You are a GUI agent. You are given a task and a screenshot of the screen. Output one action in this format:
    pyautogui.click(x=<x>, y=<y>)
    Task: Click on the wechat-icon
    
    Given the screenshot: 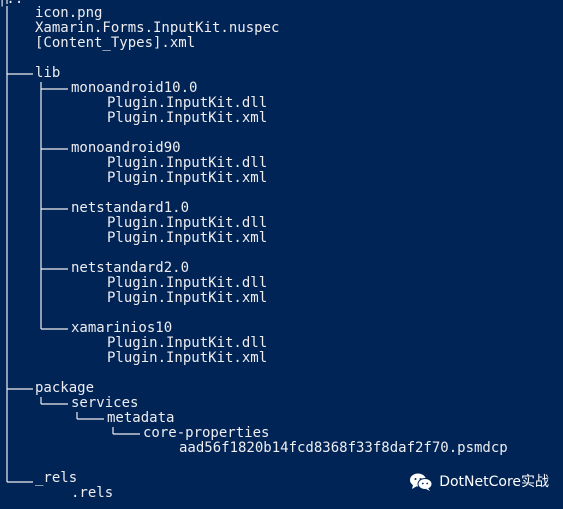 What is the action you would take?
    pyautogui.click(x=421, y=482)
    